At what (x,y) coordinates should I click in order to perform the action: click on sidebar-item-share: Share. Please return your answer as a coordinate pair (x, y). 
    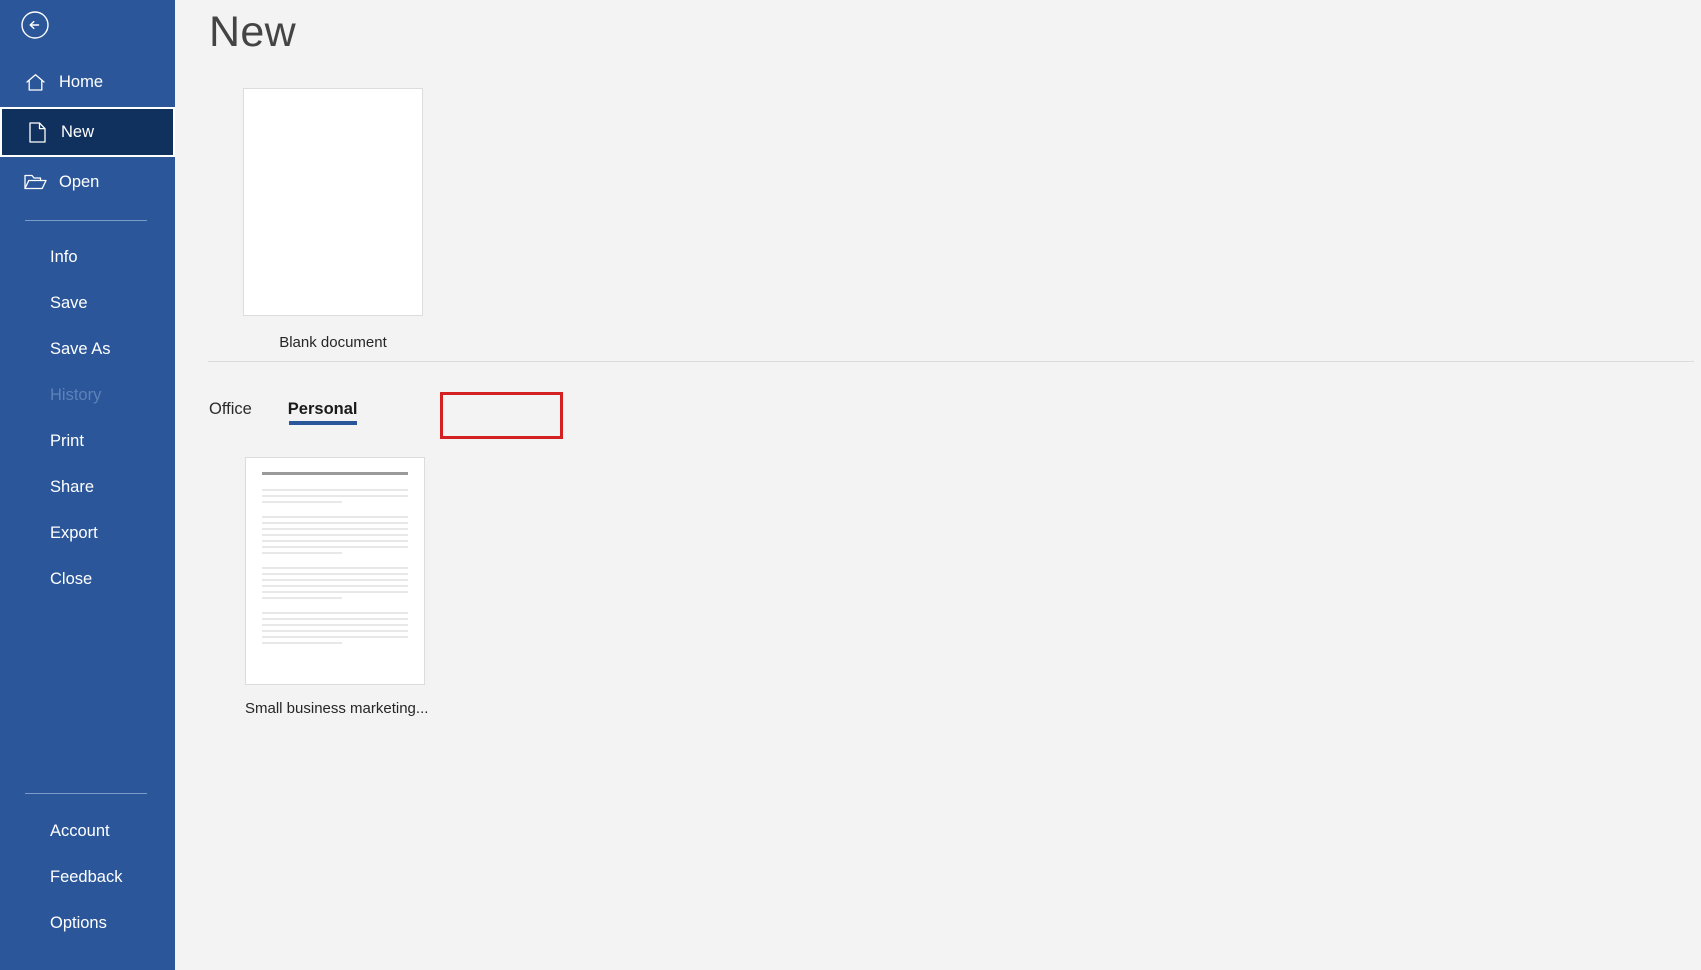
    Looking at the image, I should click on (87, 487).